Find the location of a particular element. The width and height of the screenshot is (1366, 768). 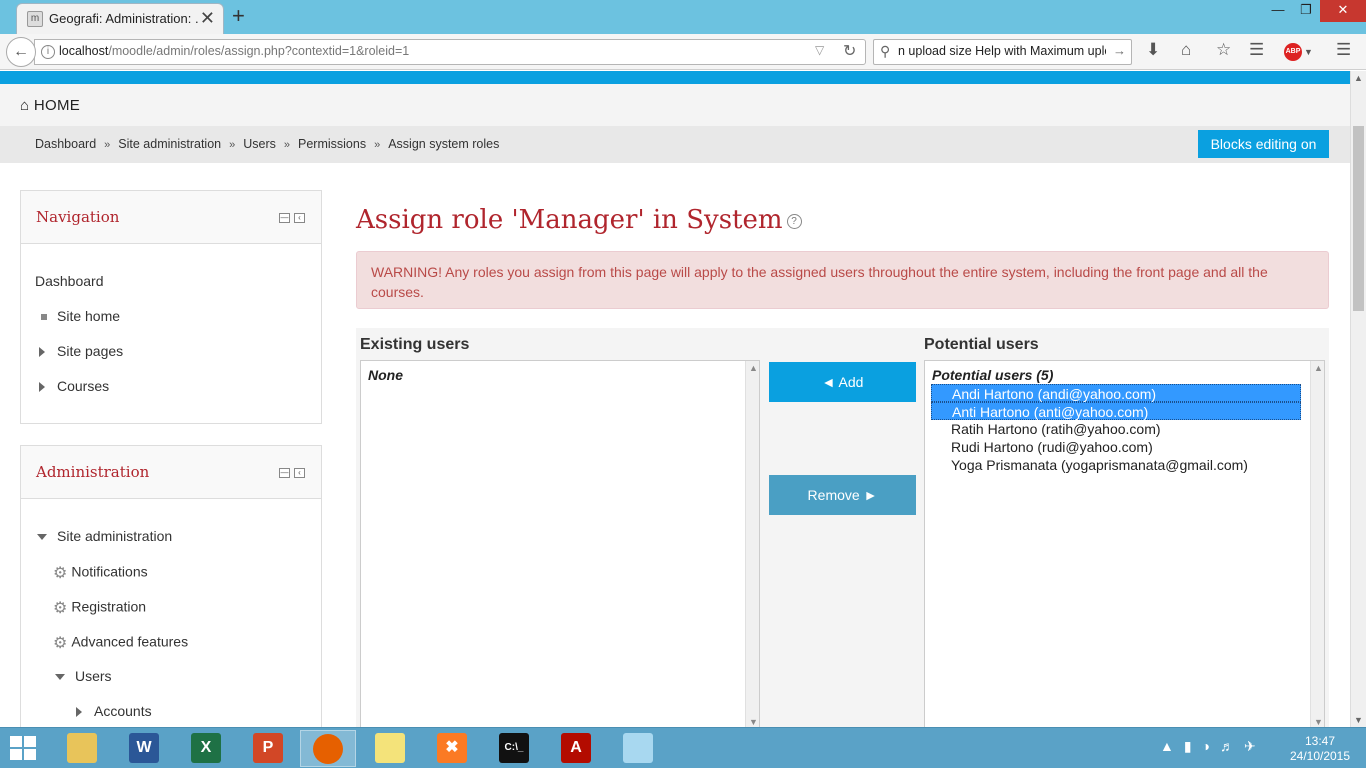

admin-notifications: ⚙ Notifications is located at coordinates (100, 573).